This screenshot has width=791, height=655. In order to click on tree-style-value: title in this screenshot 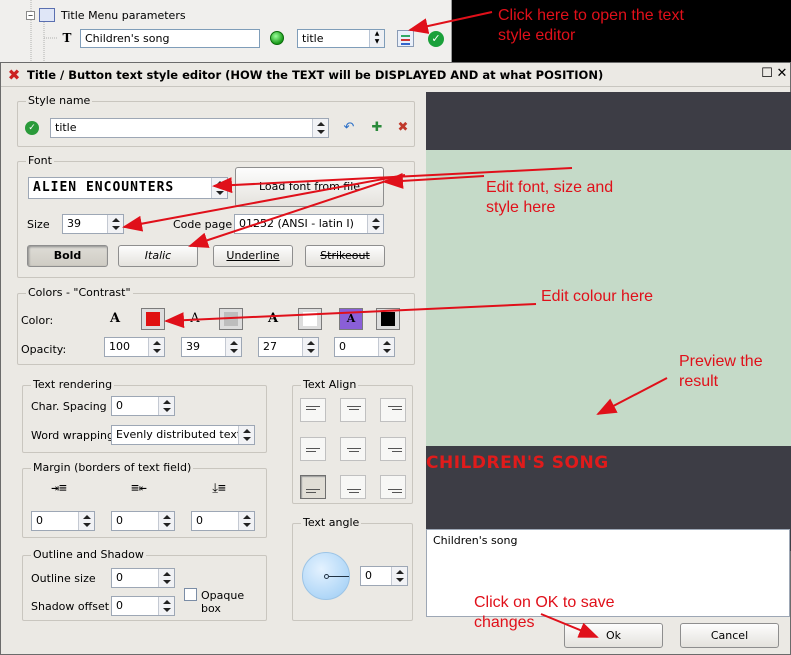, I will do `click(313, 38)`.